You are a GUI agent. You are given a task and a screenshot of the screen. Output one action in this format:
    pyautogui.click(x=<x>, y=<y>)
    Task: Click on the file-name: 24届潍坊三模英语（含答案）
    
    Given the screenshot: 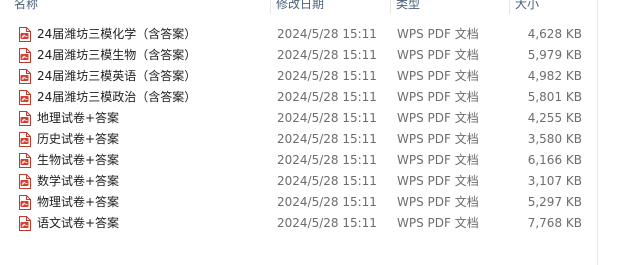 What is the action you would take?
    pyautogui.click(x=117, y=76)
    